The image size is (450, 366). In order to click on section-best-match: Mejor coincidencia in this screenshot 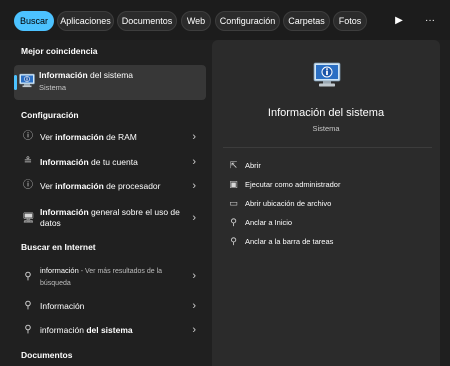, I will do `click(59, 51)`.